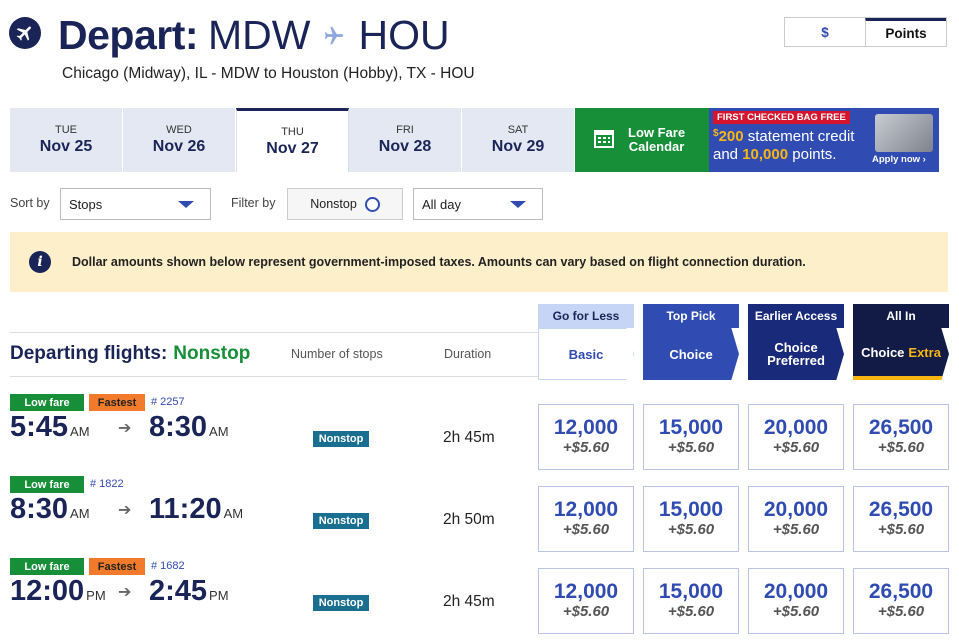 This screenshot has height=642, width=959. I want to click on fastest-badge: Fastest, so click(117, 402).